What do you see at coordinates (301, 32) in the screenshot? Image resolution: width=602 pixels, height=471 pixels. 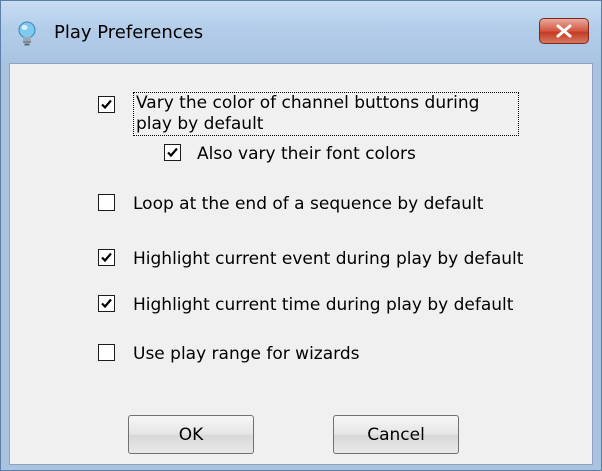 I see `title-bar: Play Preferences` at bounding box center [301, 32].